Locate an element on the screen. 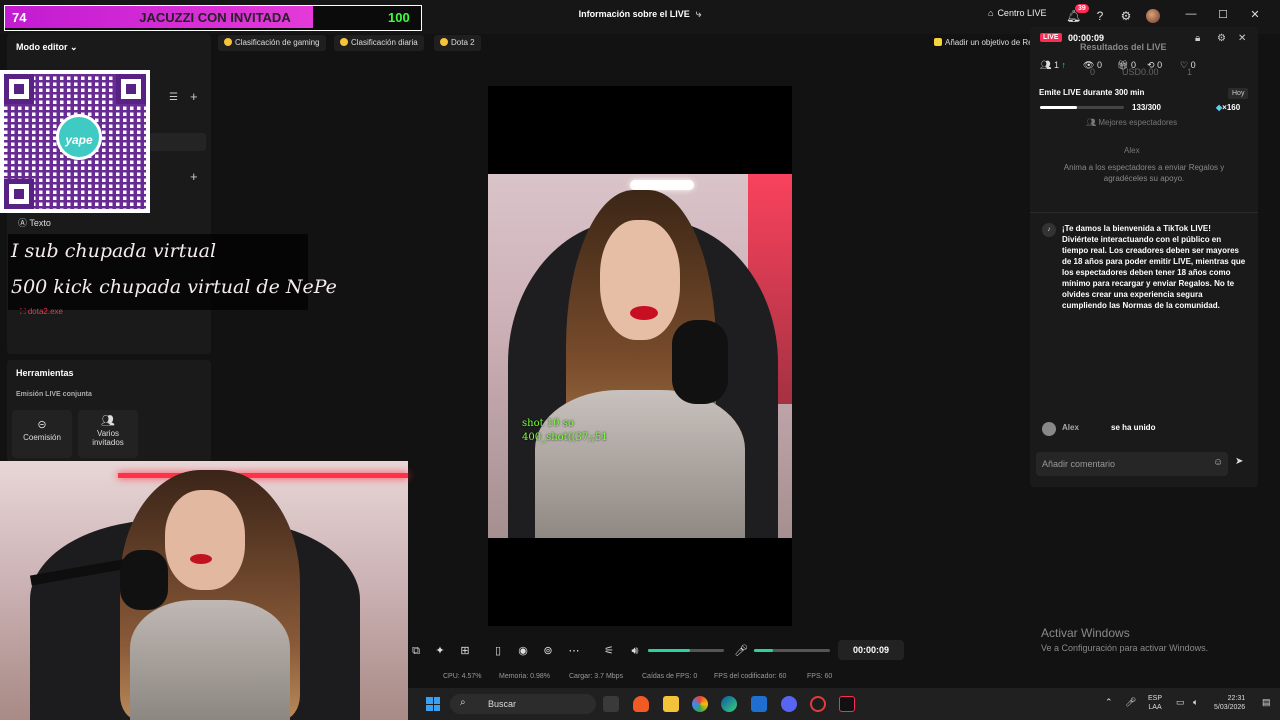 The width and height of the screenshot is (1280, 720). volume-tray-icon: 🔈︎ is located at coordinates (1195, 702).